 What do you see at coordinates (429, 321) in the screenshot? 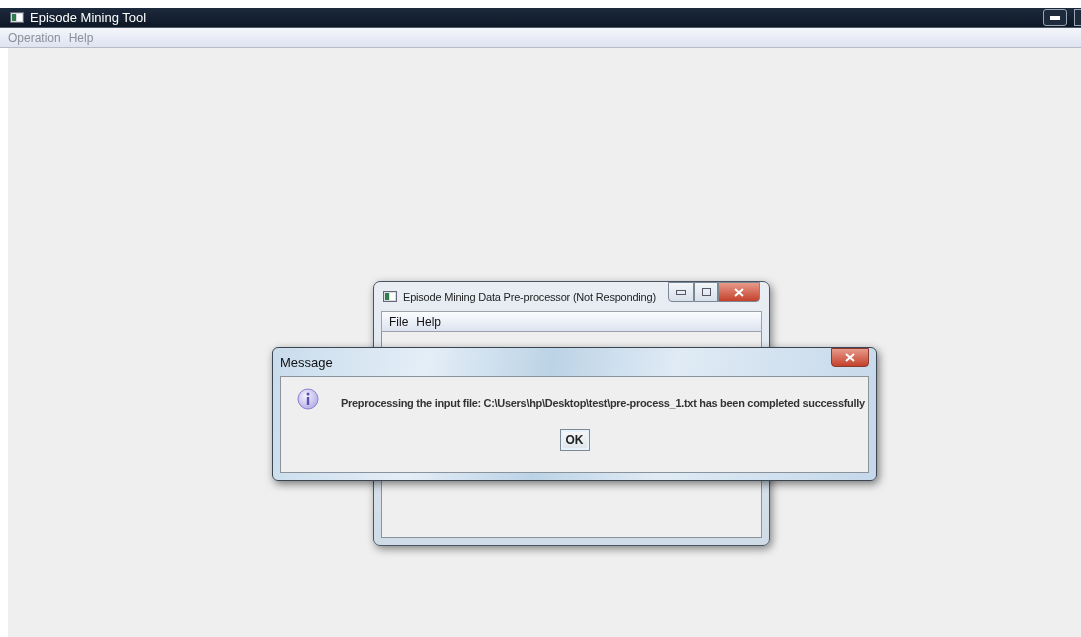
I see `menu-item: Help` at bounding box center [429, 321].